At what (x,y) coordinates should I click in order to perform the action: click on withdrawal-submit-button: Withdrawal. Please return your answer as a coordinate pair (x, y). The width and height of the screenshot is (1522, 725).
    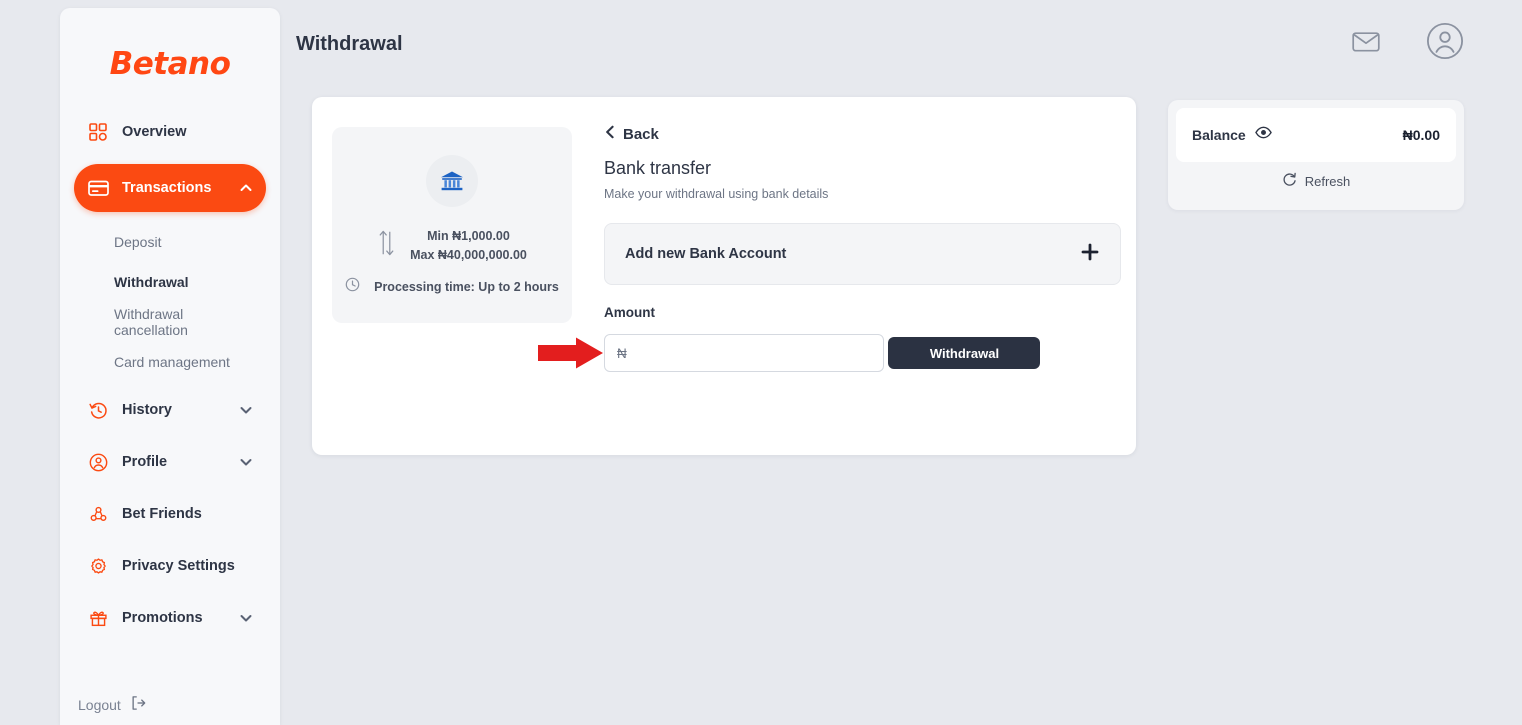
    Looking at the image, I should click on (964, 353).